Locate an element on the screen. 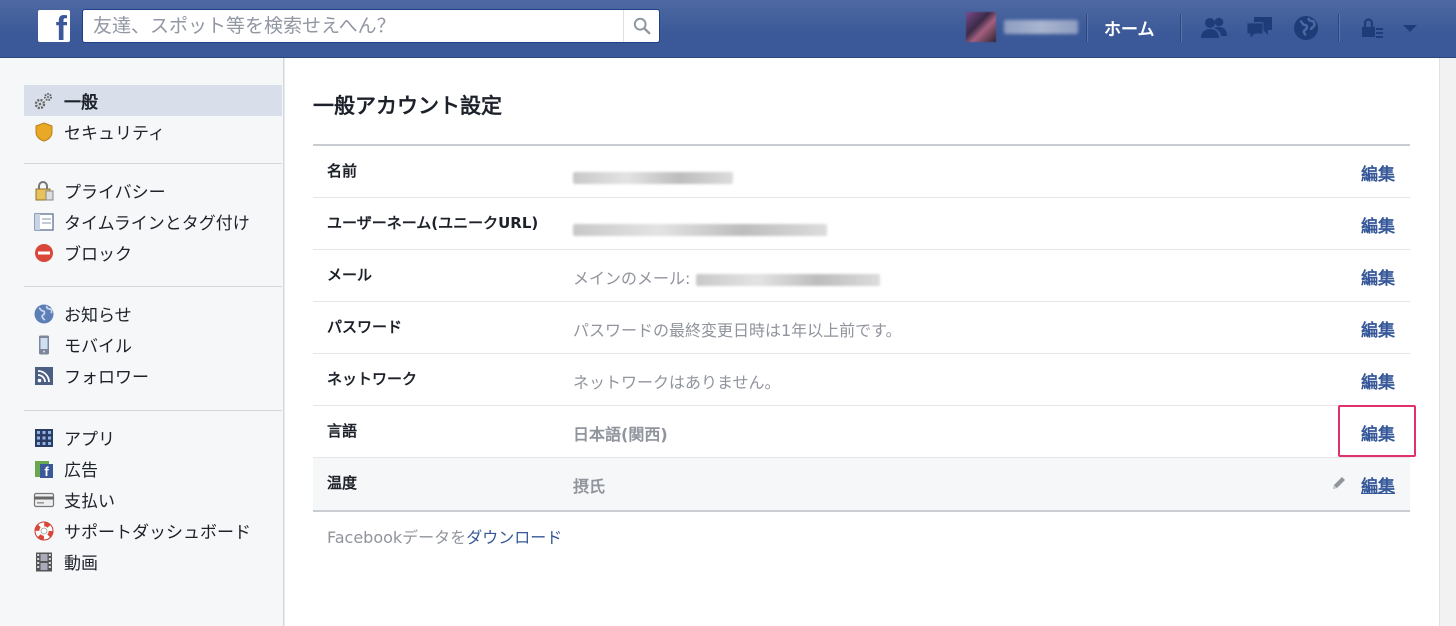 This screenshot has height=626, width=1456. sidebar-item-label: セキュリティ is located at coordinates (114, 134).